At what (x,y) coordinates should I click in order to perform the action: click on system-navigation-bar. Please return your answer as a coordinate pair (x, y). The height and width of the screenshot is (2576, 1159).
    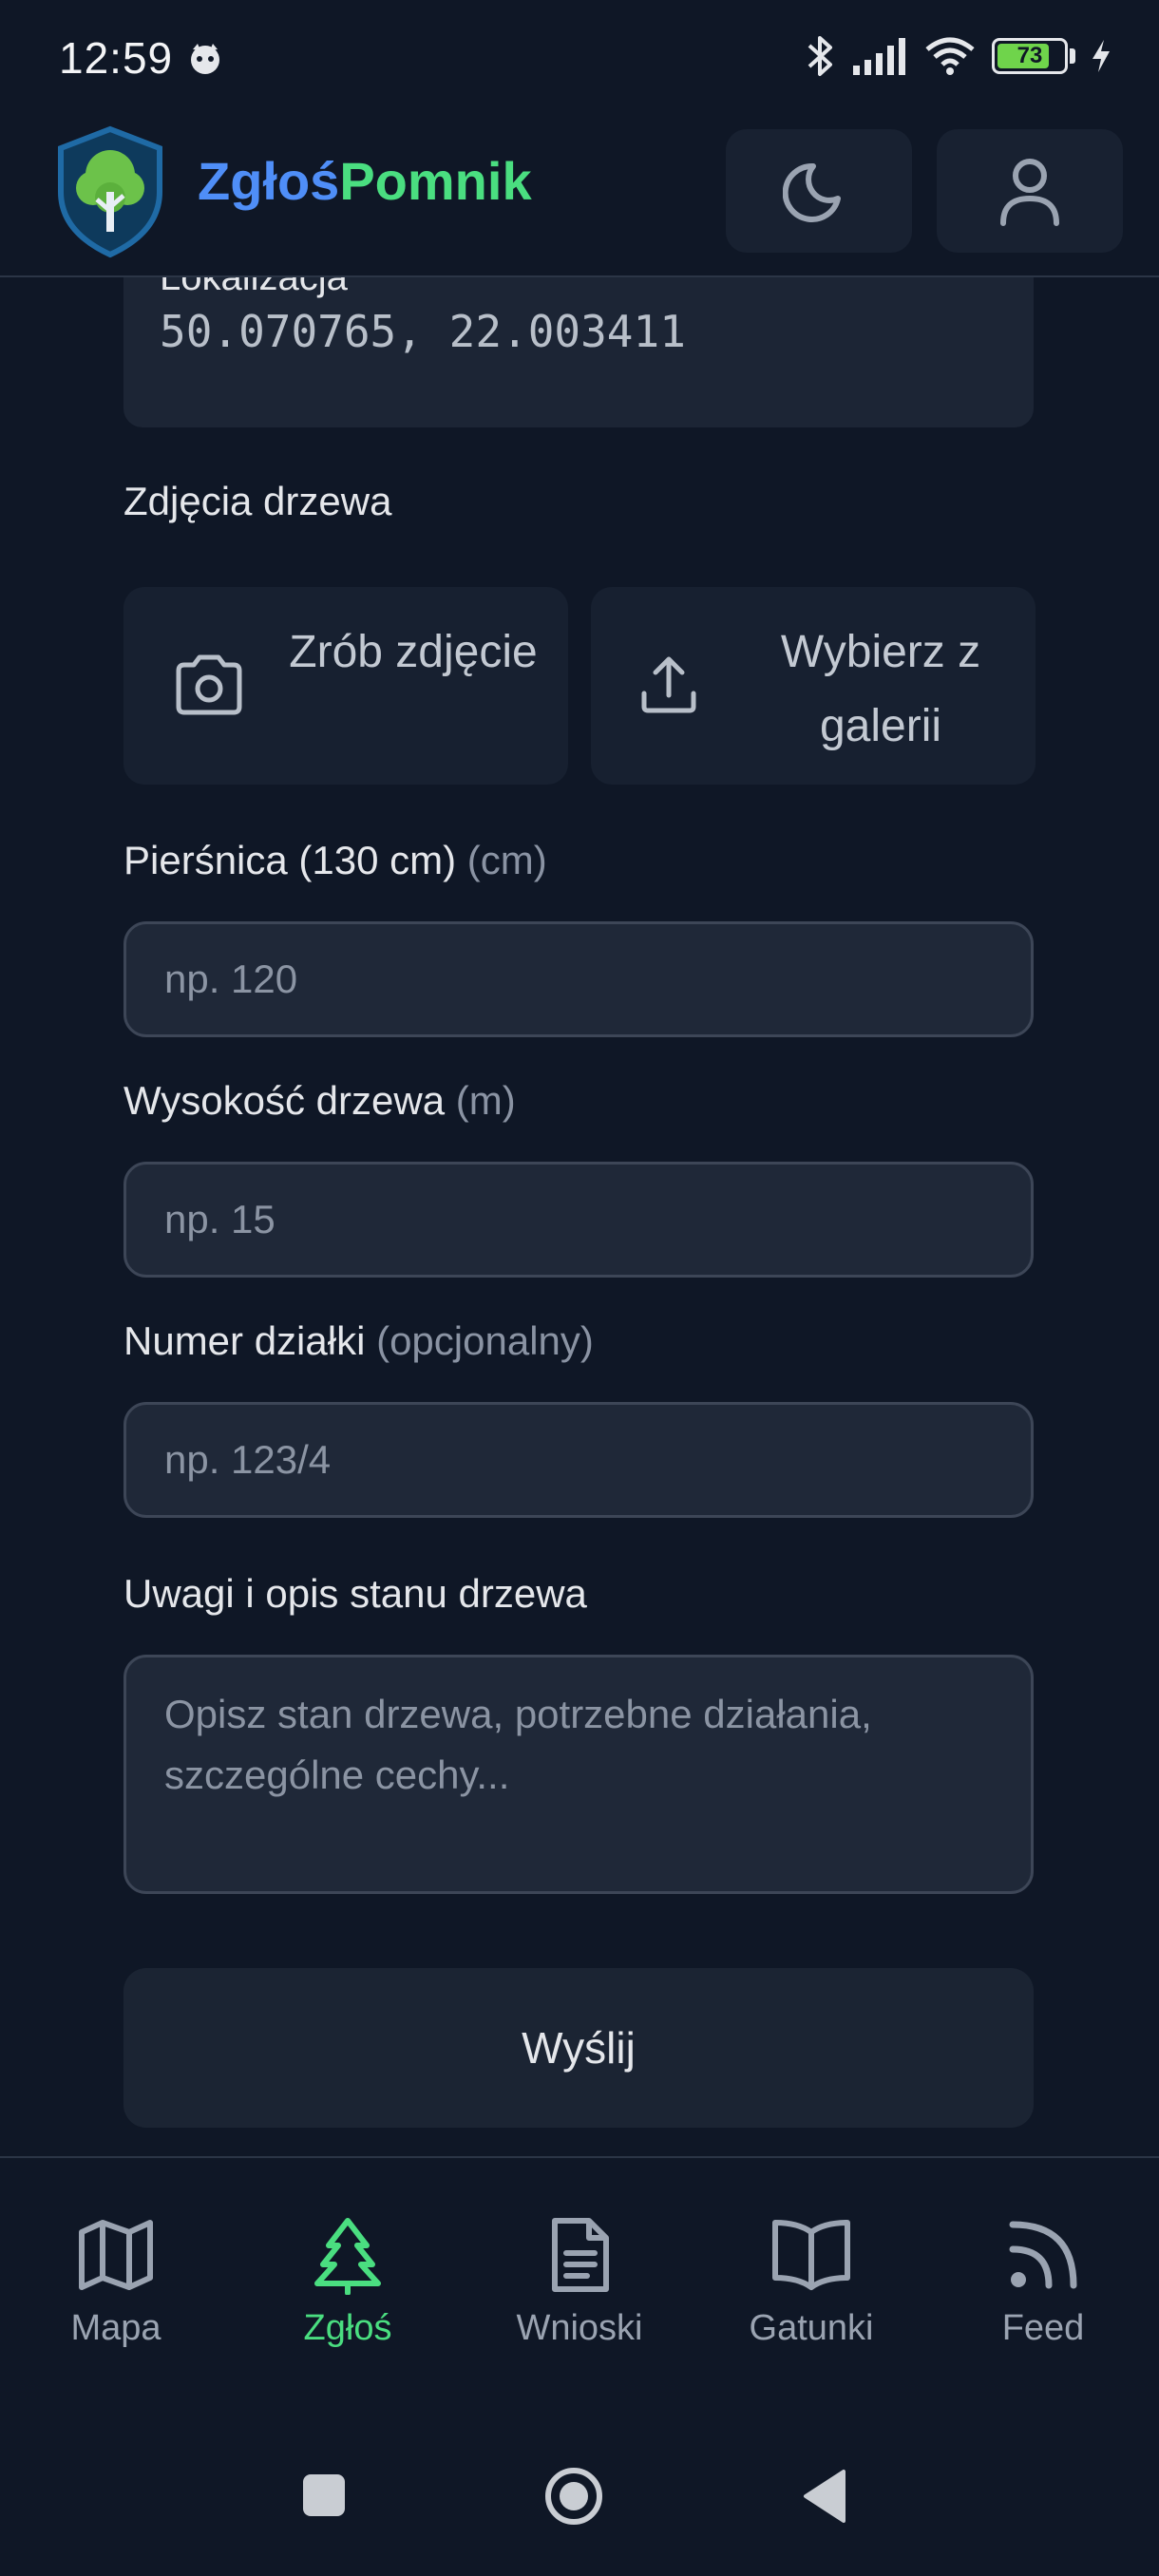
    Looking at the image, I should click on (579, 2476).